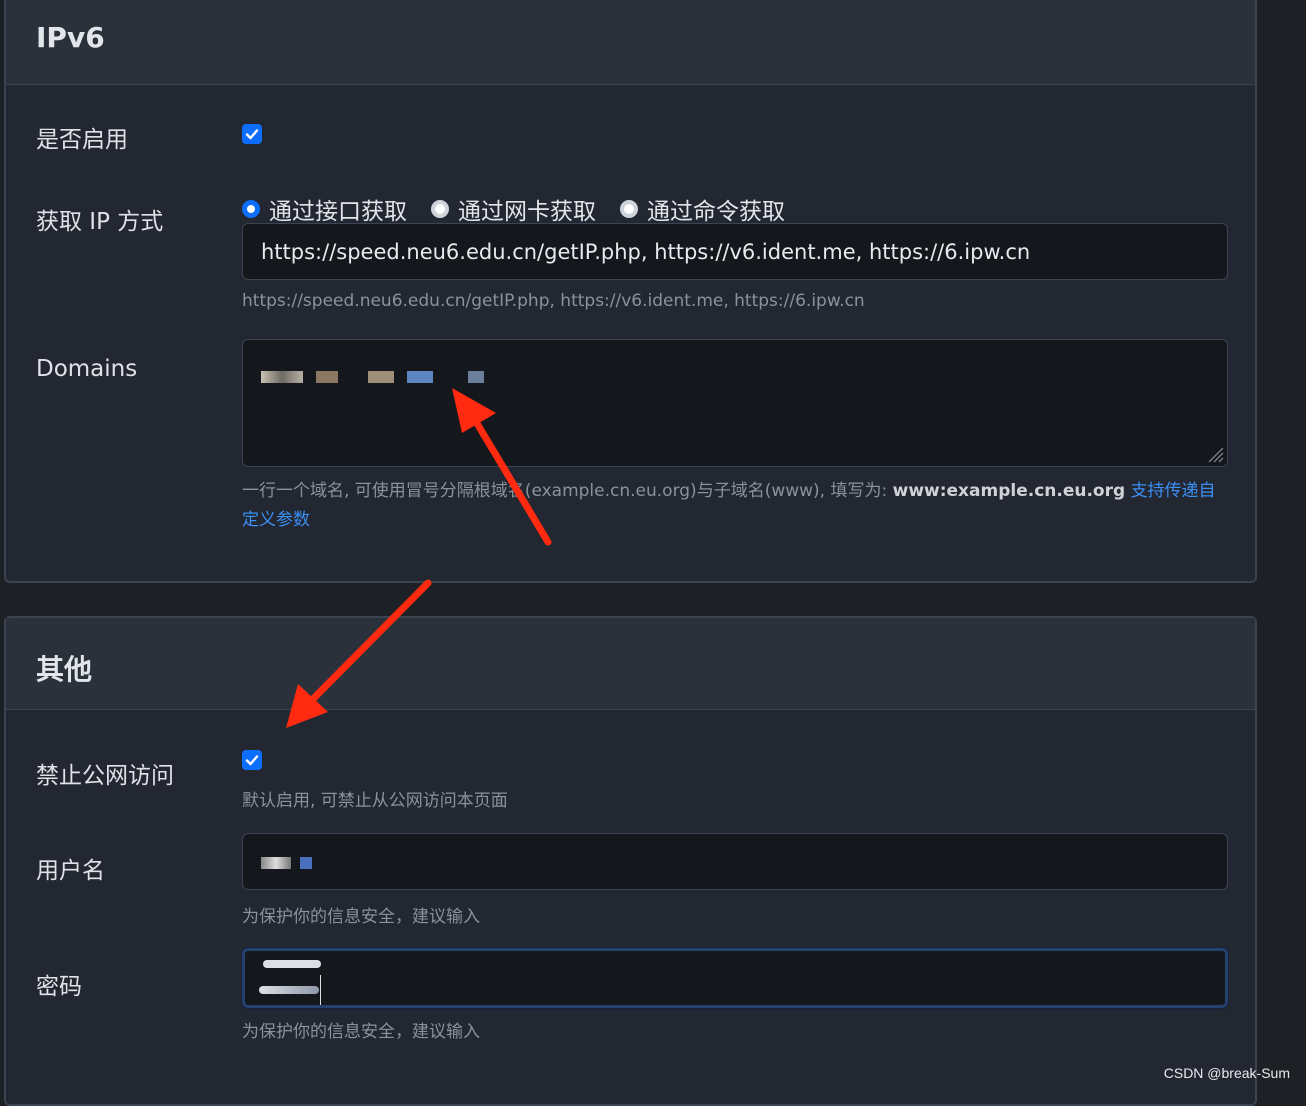  What do you see at coordinates (1215, 454) in the screenshot?
I see `resize-handle-icon` at bounding box center [1215, 454].